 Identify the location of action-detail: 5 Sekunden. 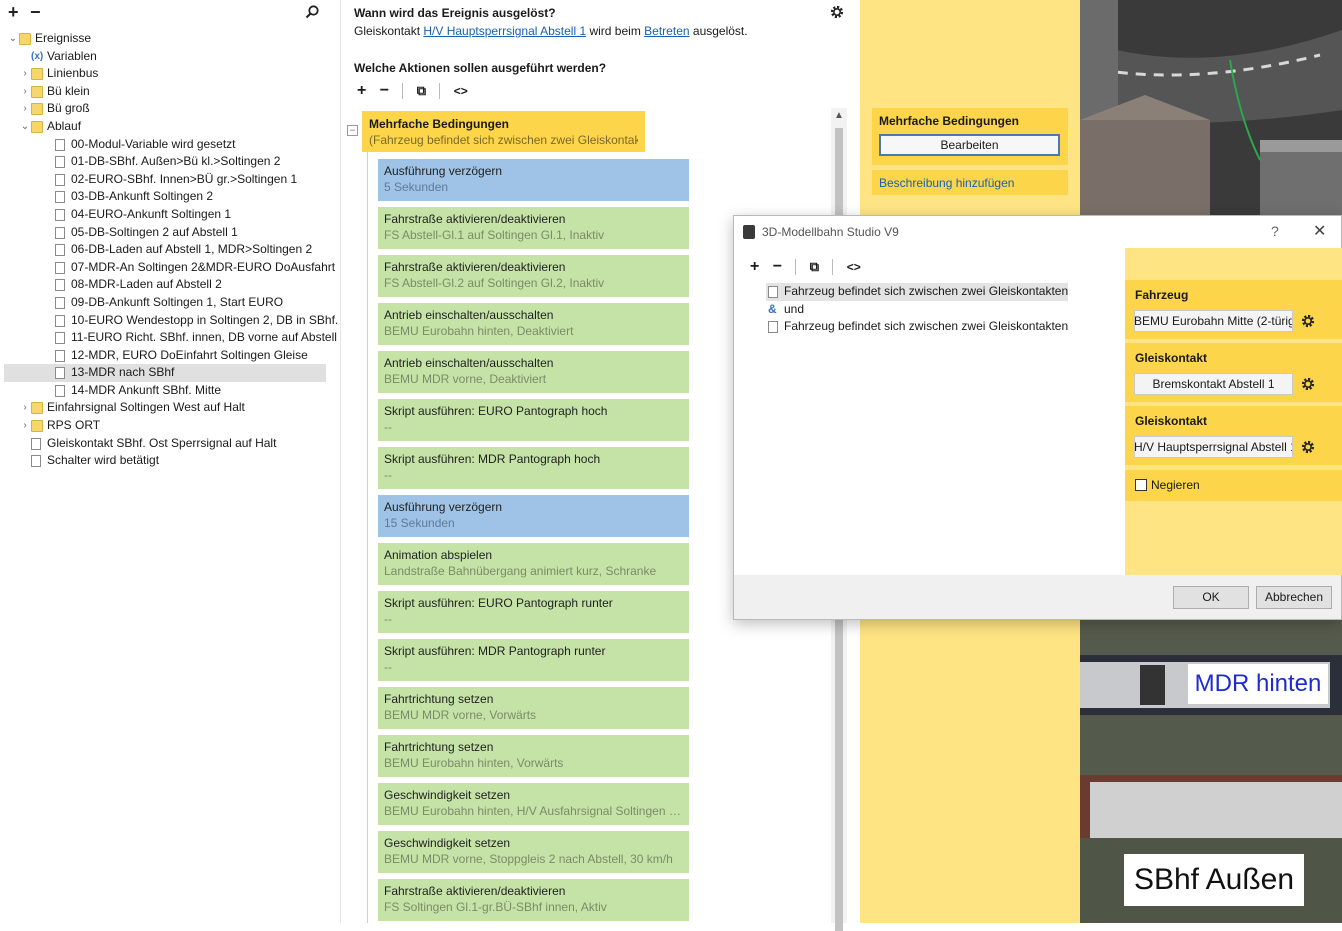
(416, 187).